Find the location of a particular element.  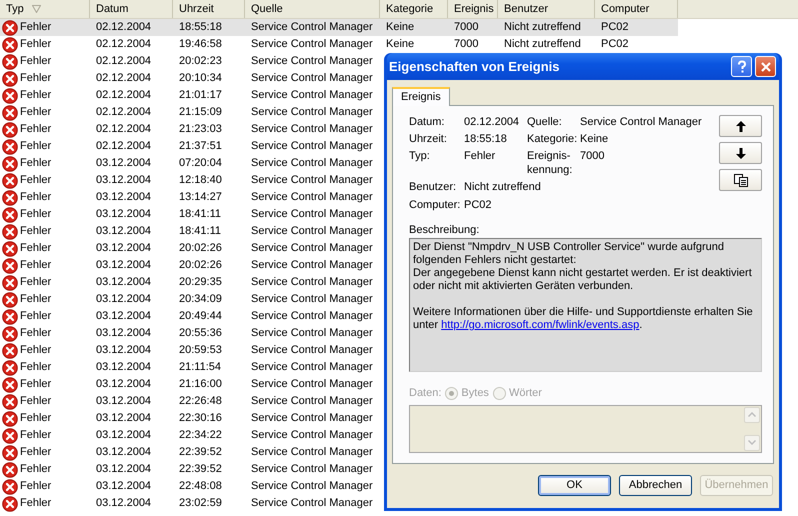

copy-button is located at coordinates (740, 180).